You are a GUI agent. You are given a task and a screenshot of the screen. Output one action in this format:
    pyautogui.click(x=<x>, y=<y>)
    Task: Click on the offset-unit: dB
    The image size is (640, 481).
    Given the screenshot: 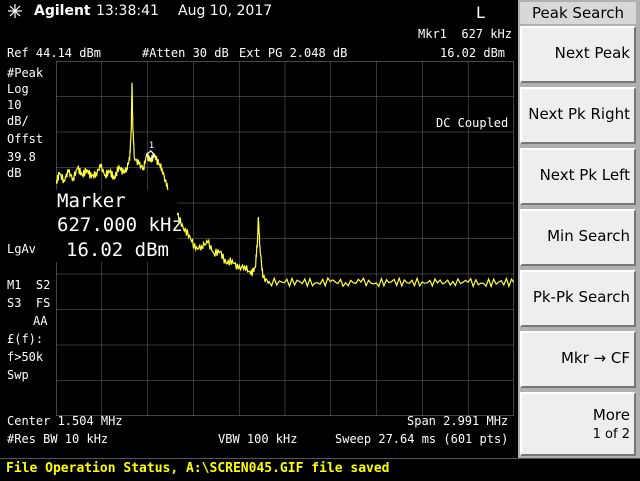 What is the action you would take?
    pyautogui.click(x=14, y=173)
    